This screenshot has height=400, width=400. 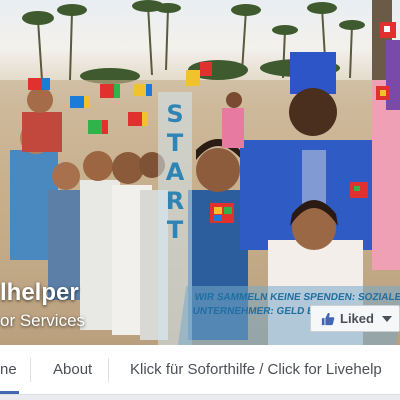 What do you see at coordinates (175, 201) in the screenshot?
I see `start-letter: R` at bounding box center [175, 201].